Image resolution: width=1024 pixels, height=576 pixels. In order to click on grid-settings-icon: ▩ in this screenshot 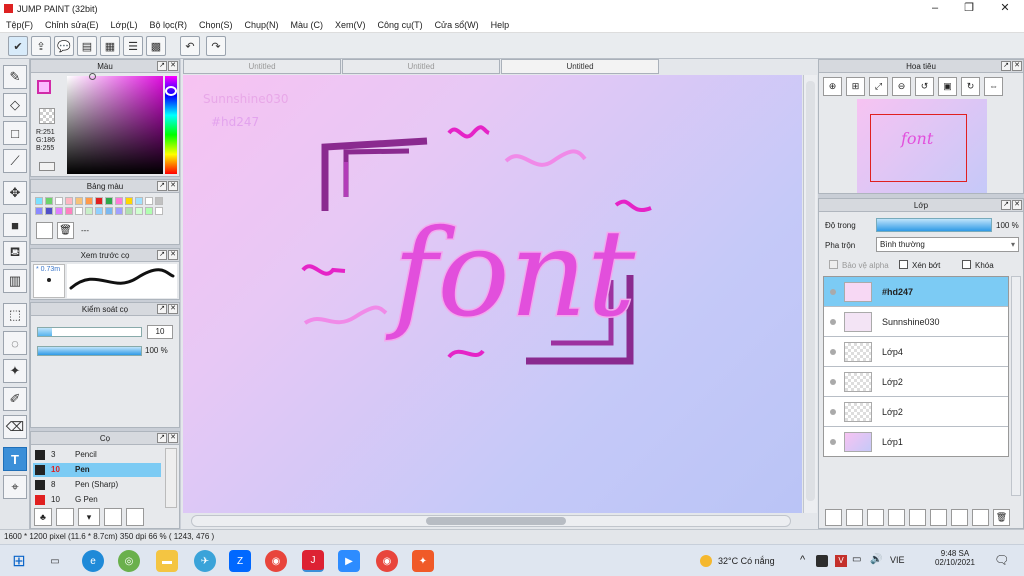, I will do `click(156, 46)`.